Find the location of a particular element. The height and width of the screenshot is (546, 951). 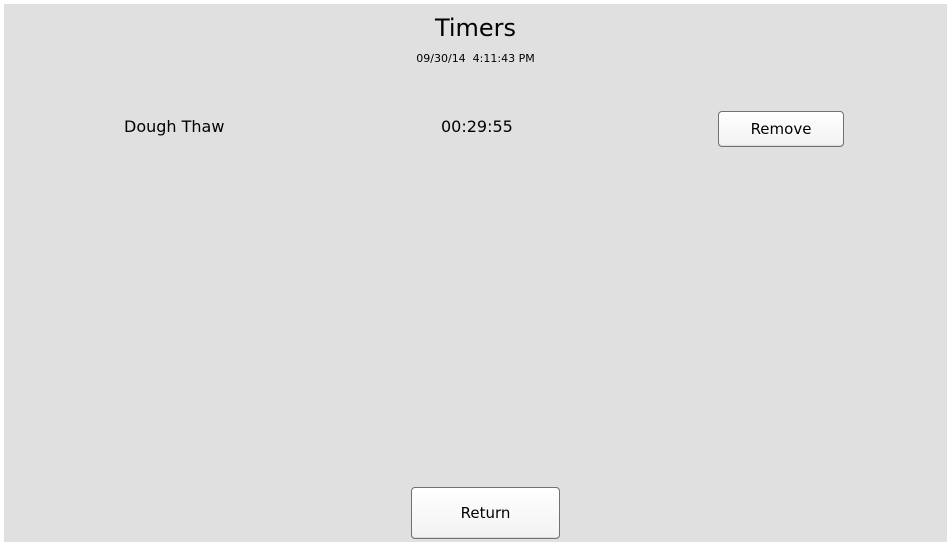

timer-remaining-time: 00:29:55 is located at coordinates (477, 126).